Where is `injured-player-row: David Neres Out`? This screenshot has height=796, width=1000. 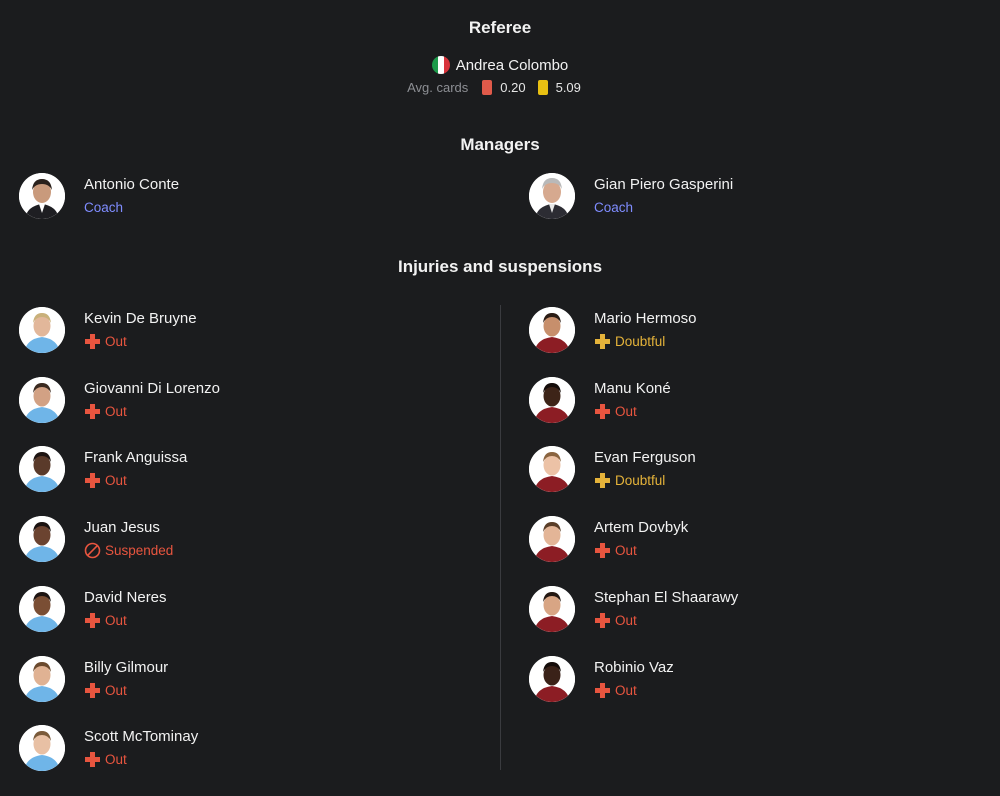
injured-player-row: David Neres Out is located at coordinates (93, 609).